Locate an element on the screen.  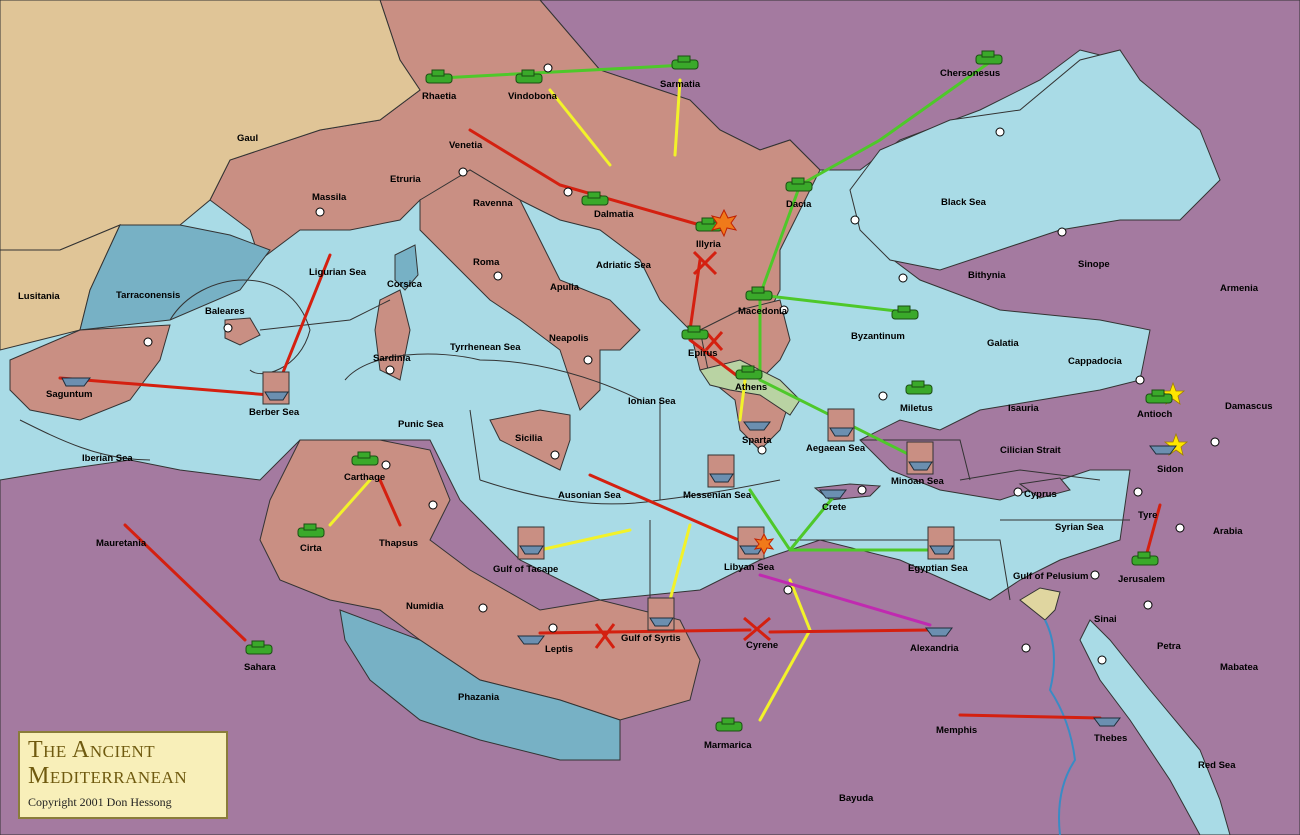
label-cilician-strait: Cilician Strait is located at coordinates (1031, 450).